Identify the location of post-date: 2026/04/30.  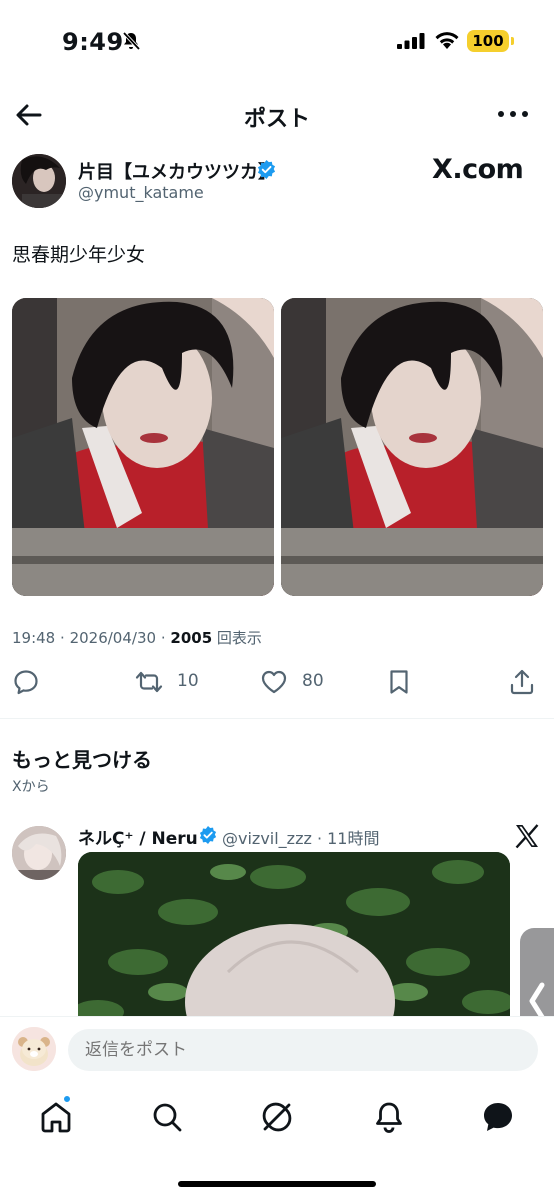
(113, 638).